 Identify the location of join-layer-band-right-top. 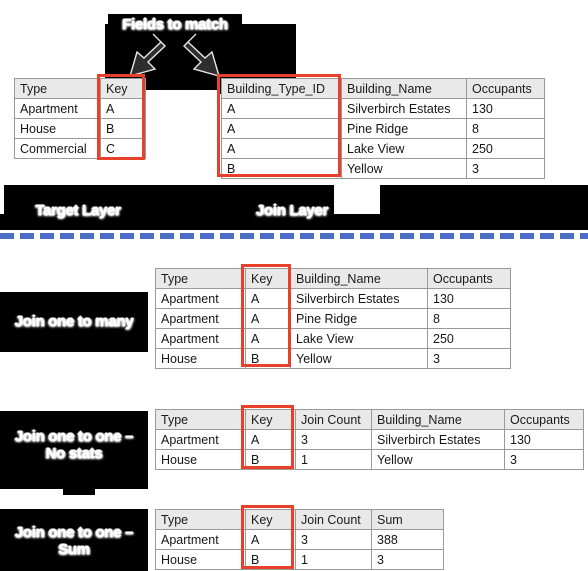
(484, 199).